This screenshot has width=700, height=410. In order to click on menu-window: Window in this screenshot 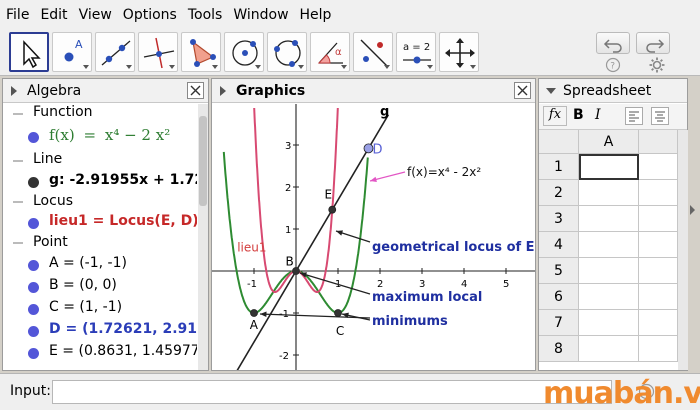, I will do `click(260, 15)`.